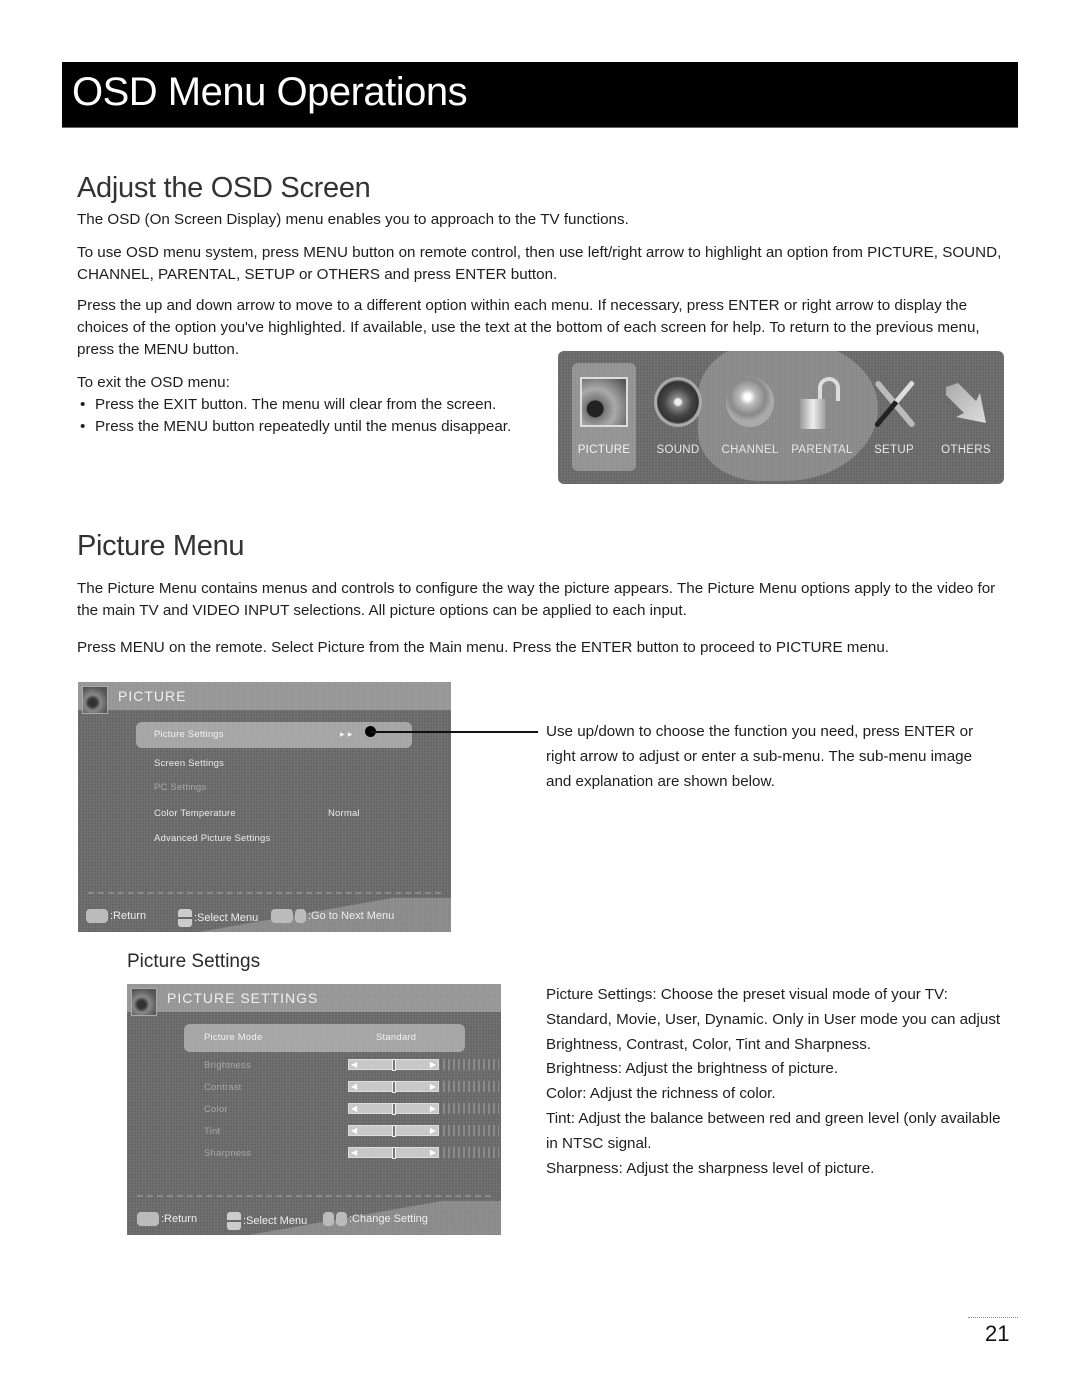  I want to click on main-menu-item-others: OTHERS, so click(966, 417).